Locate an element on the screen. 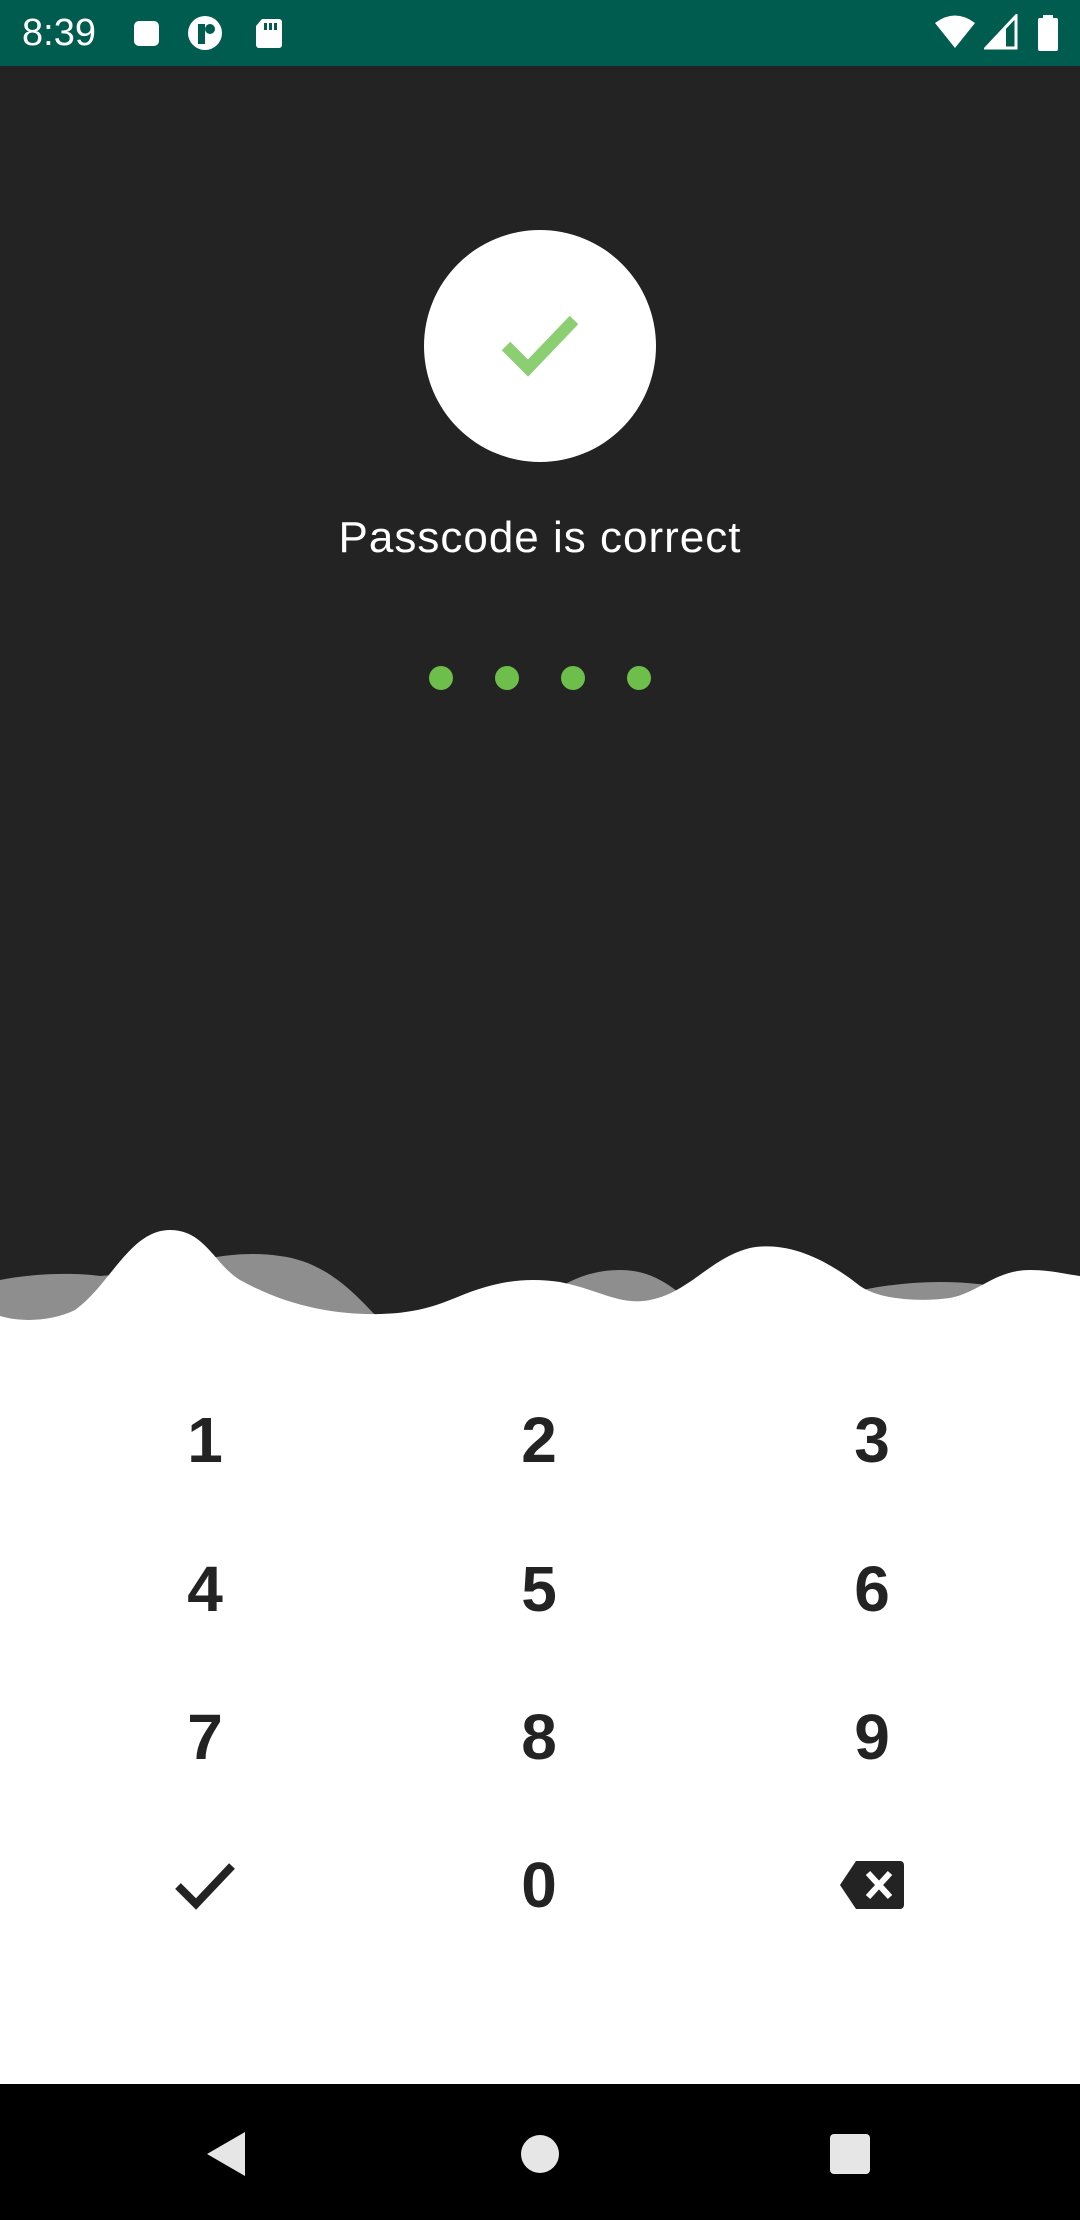 This screenshot has width=1080, height=2220. passcode-status-message: Passcode is correct is located at coordinates (540, 537).